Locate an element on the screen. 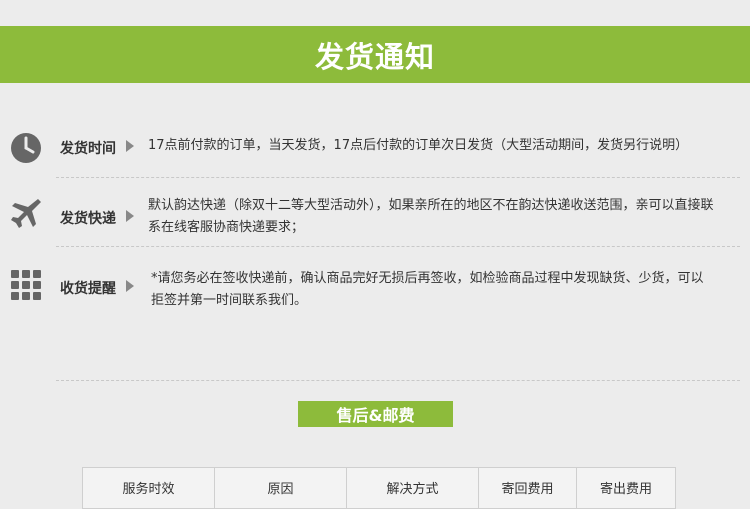 The height and width of the screenshot is (509, 750). table-header-label: 原因 is located at coordinates (280, 489).